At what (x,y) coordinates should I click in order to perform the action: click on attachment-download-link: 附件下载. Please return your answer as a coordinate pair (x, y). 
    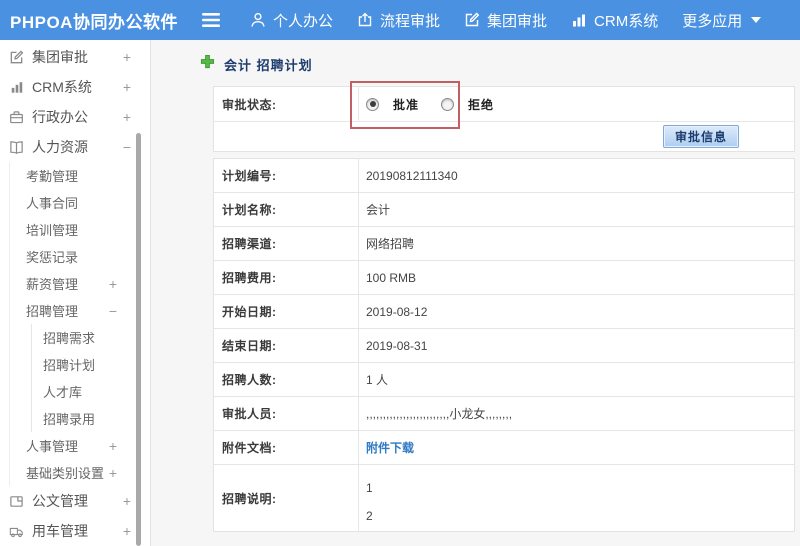
    Looking at the image, I should click on (390, 447).